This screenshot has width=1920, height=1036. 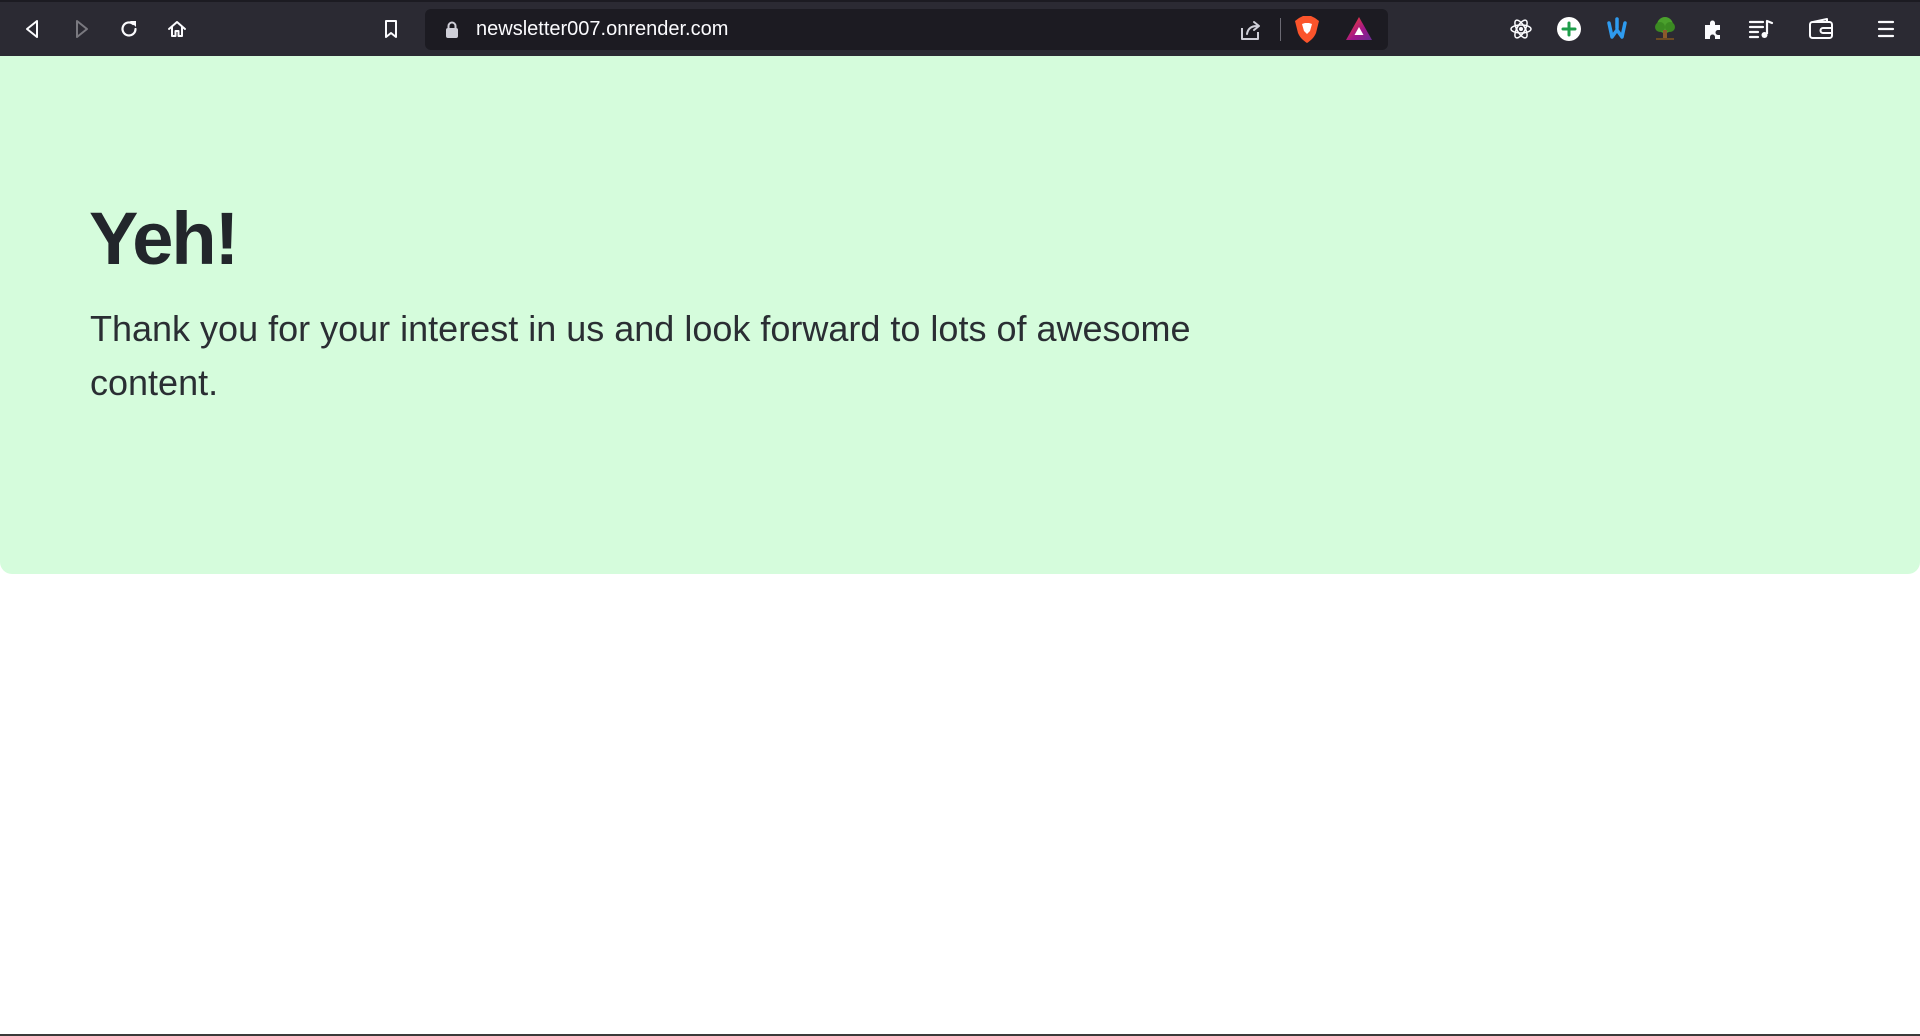 What do you see at coordinates (81, 29) in the screenshot?
I see `forward-icon` at bounding box center [81, 29].